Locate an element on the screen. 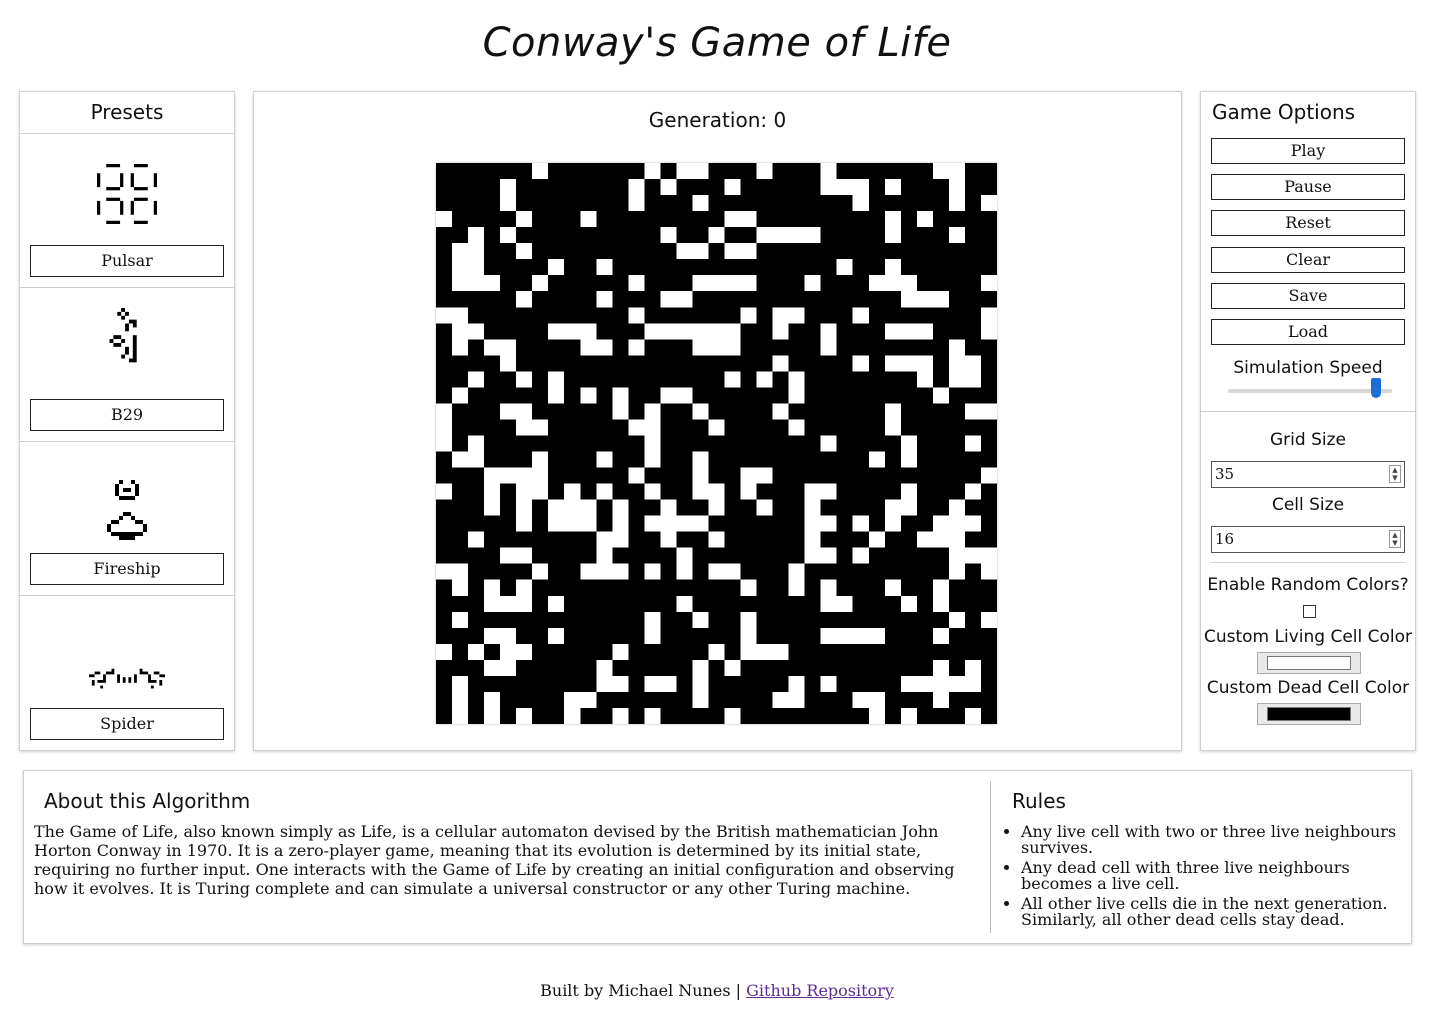 The height and width of the screenshot is (1022, 1434). simulation-speed-track is located at coordinates (1310, 391).